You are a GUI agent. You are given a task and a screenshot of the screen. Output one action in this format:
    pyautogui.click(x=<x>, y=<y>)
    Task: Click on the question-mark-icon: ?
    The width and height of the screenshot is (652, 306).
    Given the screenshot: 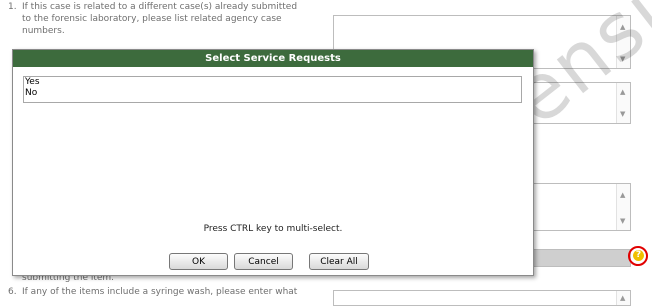 What is the action you would take?
    pyautogui.click(x=638, y=255)
    